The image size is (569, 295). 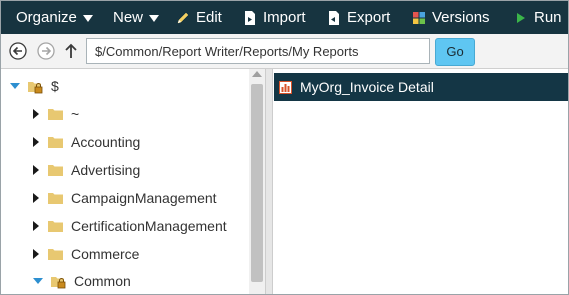 What do you see at coordinates (250, 17) in the screenshot?
I see `import-icon` at bounding box center [250, 17].